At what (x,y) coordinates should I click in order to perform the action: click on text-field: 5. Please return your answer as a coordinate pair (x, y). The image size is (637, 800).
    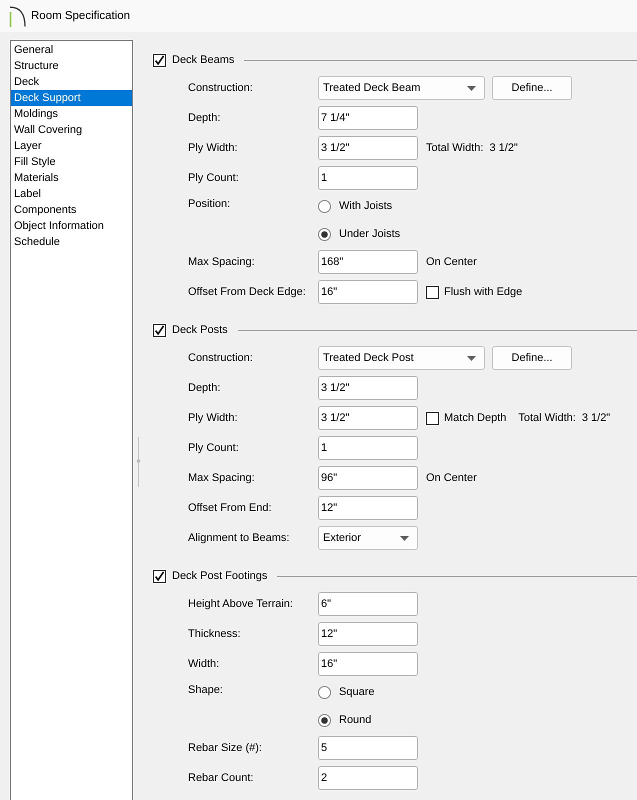
    Looking at the image, I should click on (368, 748).